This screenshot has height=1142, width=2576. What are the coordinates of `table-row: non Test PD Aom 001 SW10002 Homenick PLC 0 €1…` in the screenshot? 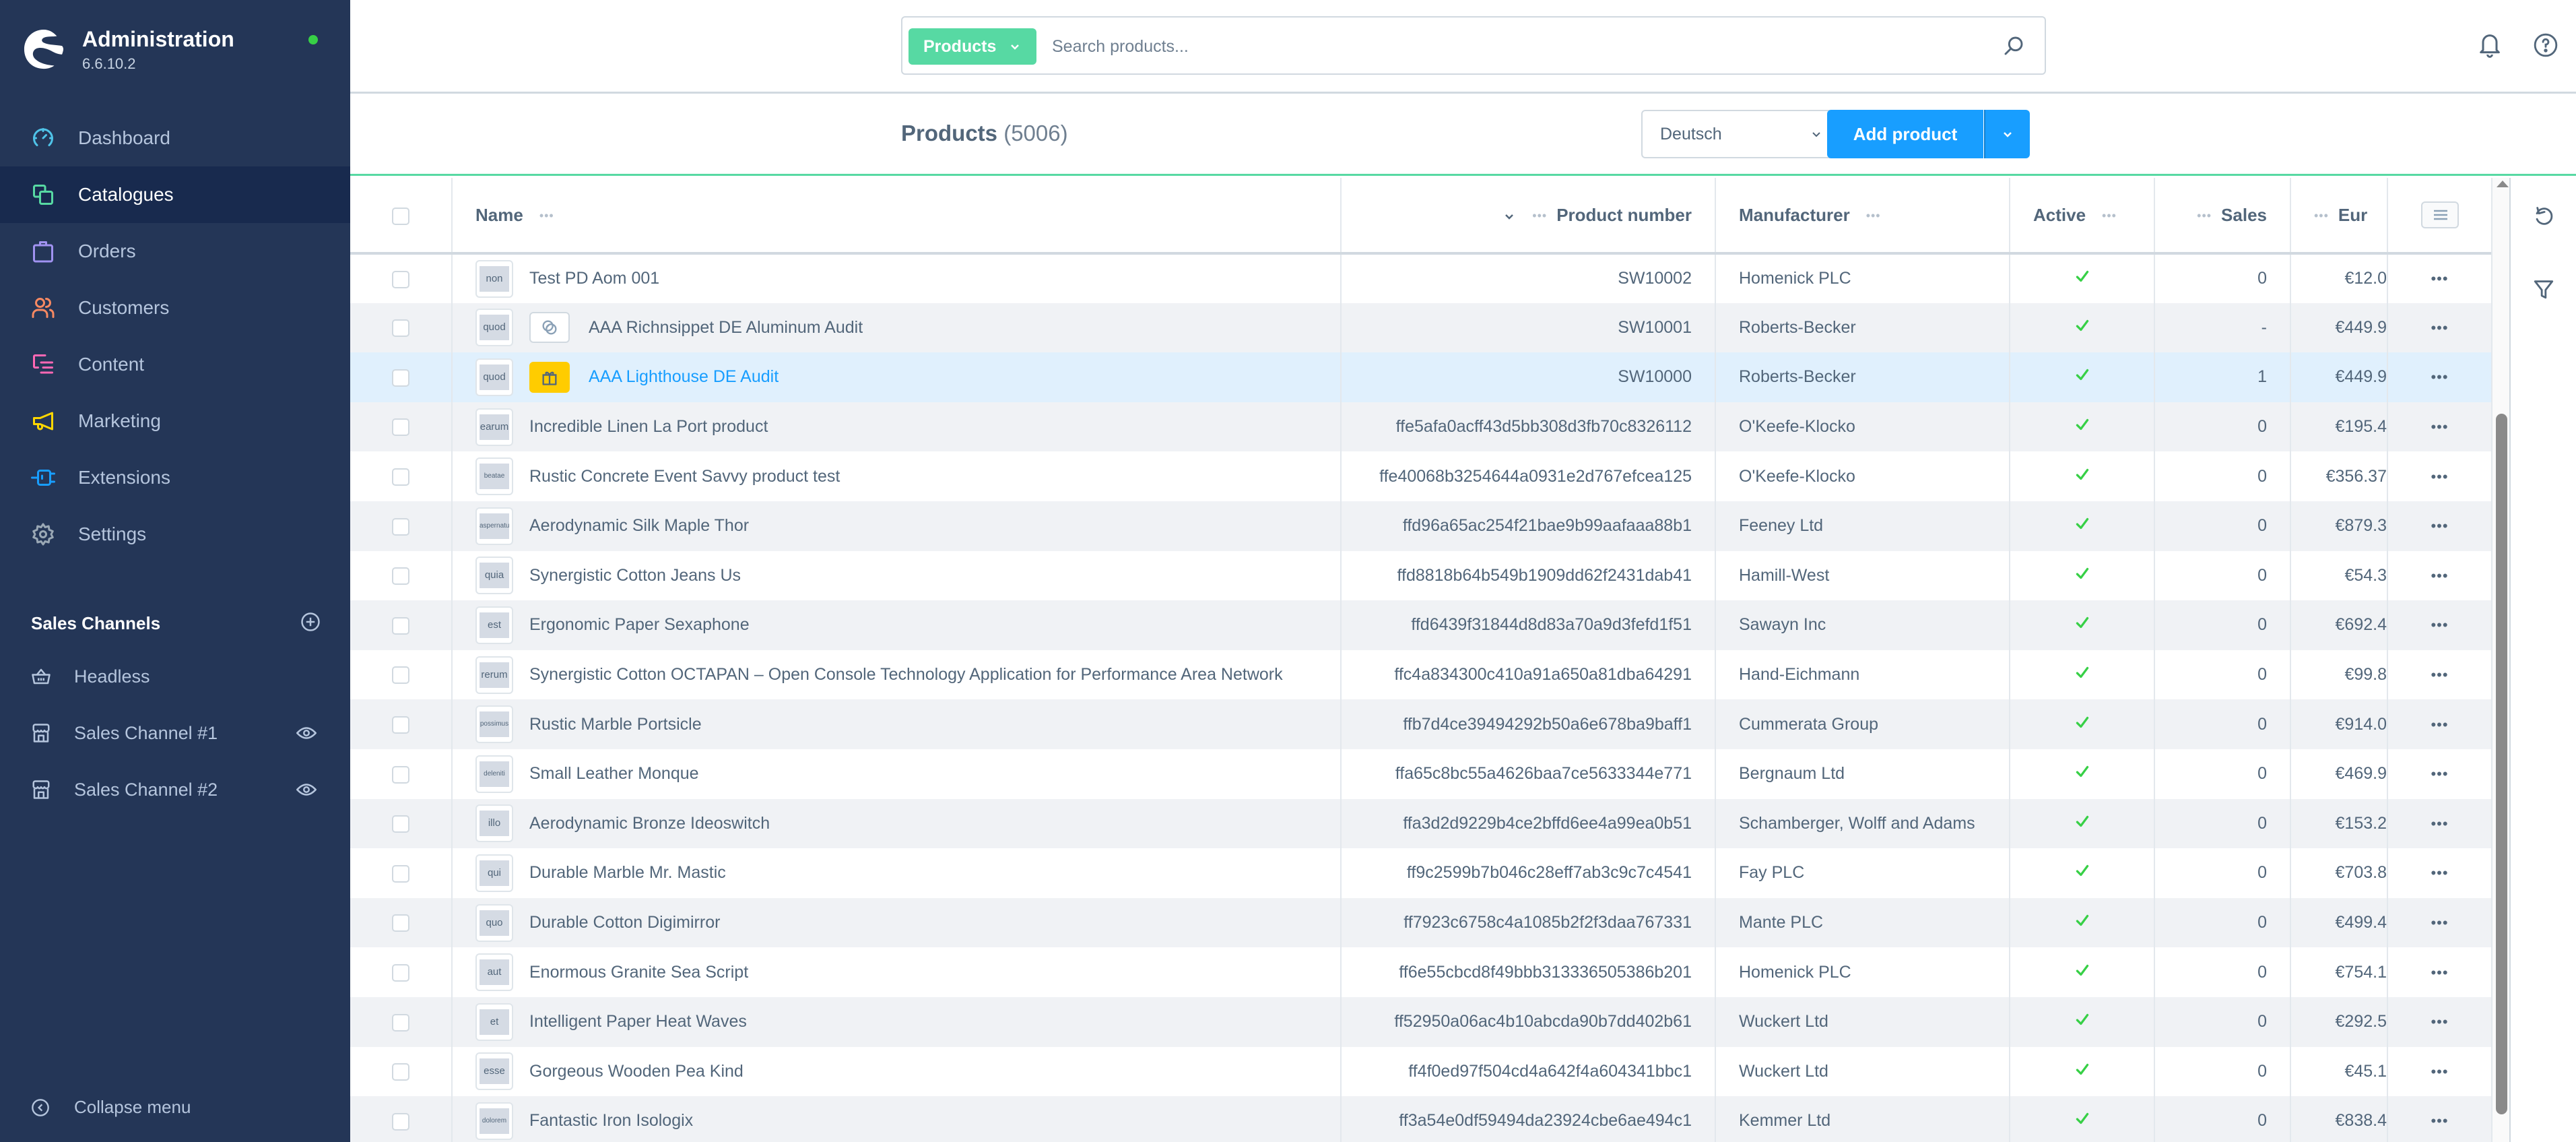 It's located at (1420, 278).